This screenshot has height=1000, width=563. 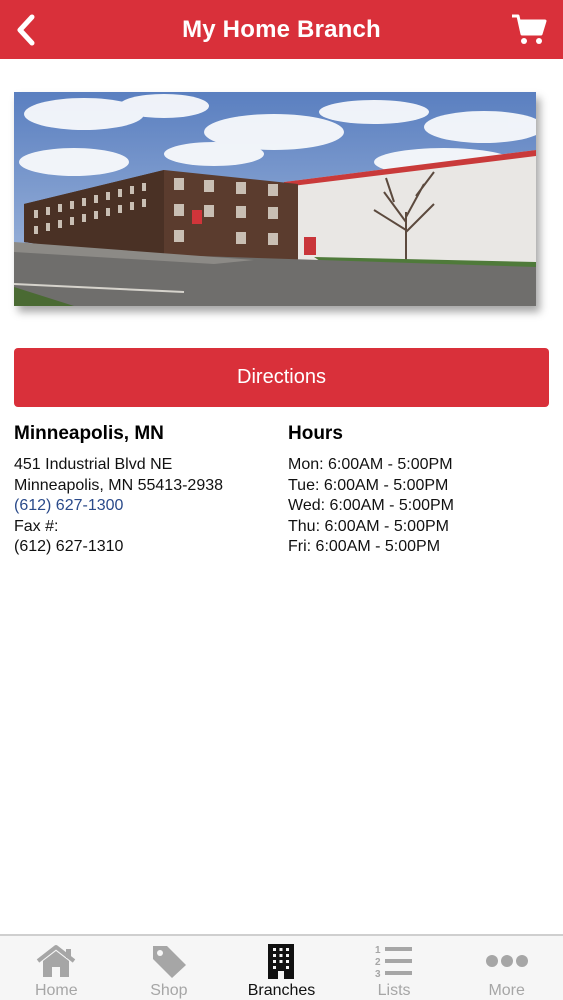 I want to click on address-line-1: 451 Industrial Blvd NE, so click(x=93, y=464).